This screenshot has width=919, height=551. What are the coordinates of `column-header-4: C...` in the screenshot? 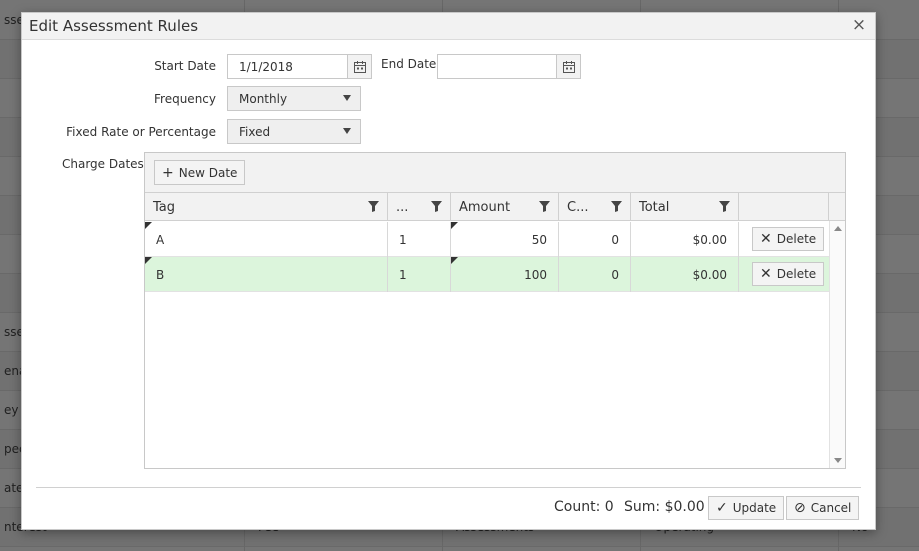 It's located at (595, 207).